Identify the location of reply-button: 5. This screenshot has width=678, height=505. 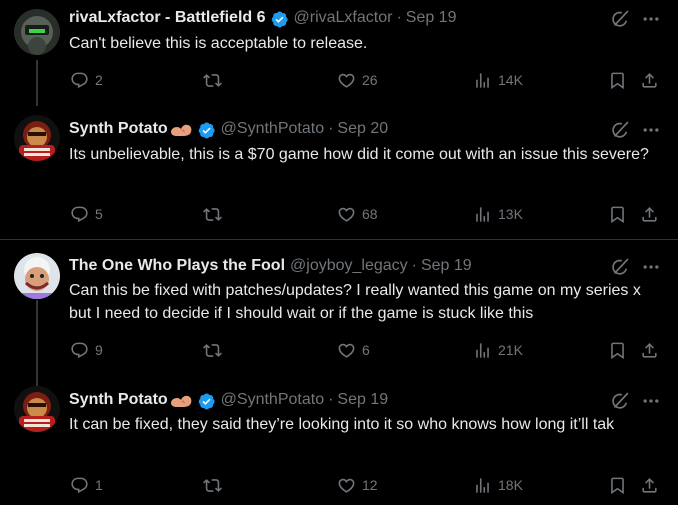
(86, 214).